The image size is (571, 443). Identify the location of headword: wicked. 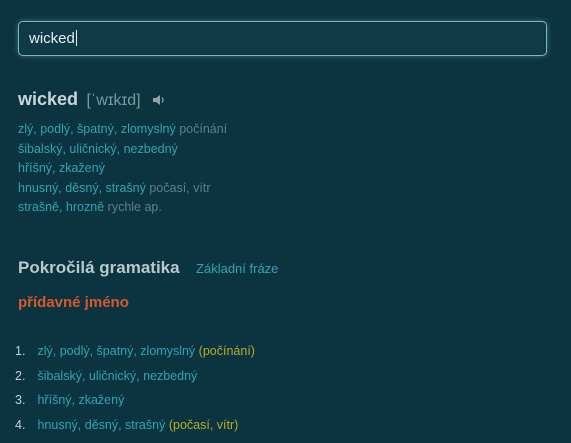
(48, 99).